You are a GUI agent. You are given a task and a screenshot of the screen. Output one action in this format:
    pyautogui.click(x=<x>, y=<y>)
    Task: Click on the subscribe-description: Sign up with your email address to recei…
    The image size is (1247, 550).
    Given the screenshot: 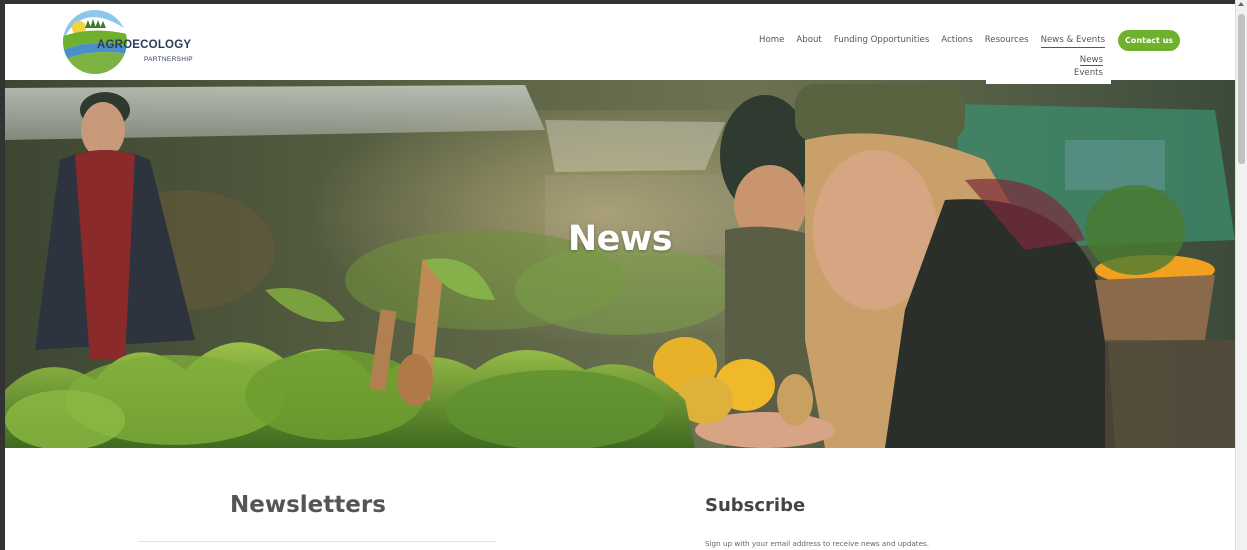 What is the action you would take?
    pyautogui.click(x=817, y=543)
    